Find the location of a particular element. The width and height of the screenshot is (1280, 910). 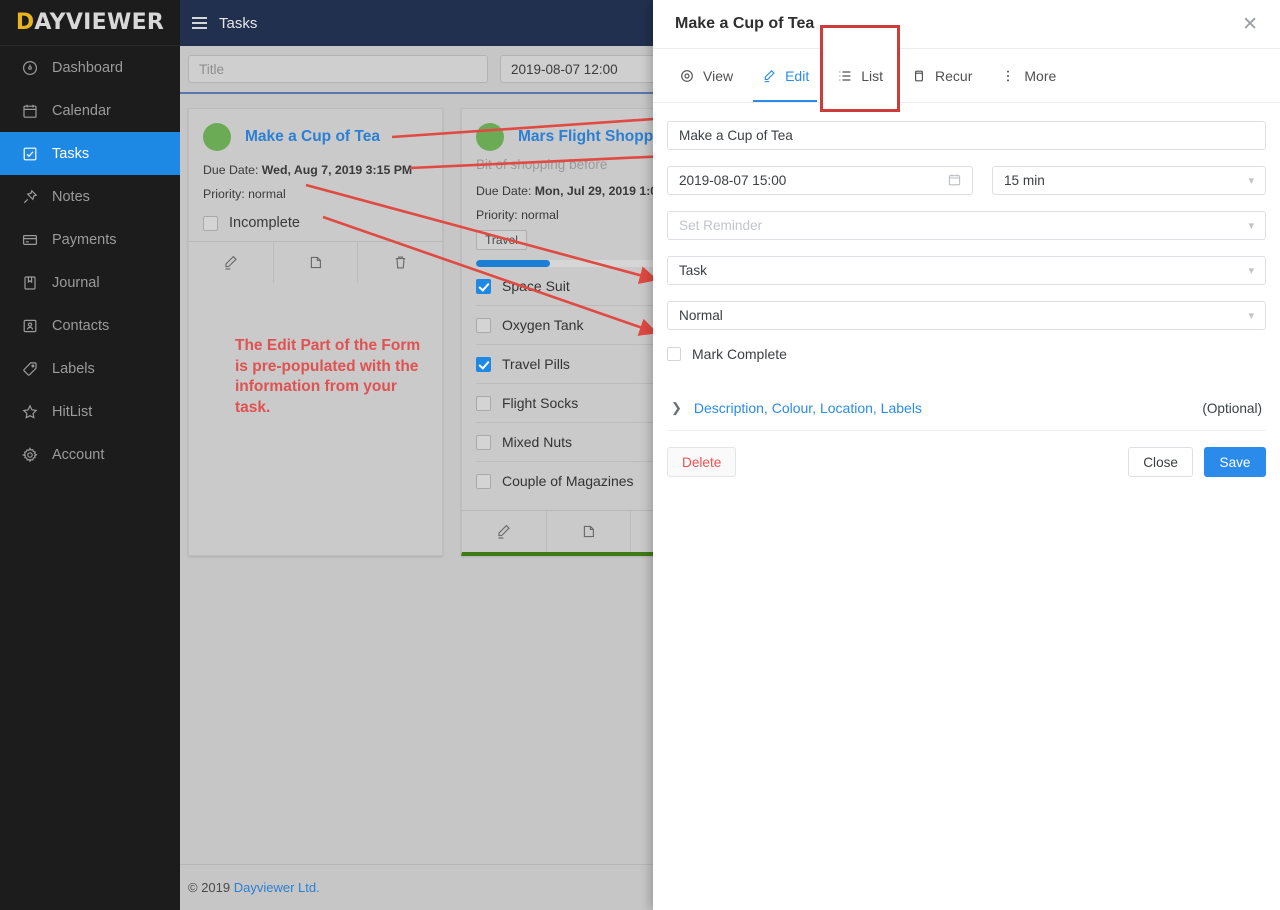

mark-complete-checkbox is located at coordinates (674, 354).